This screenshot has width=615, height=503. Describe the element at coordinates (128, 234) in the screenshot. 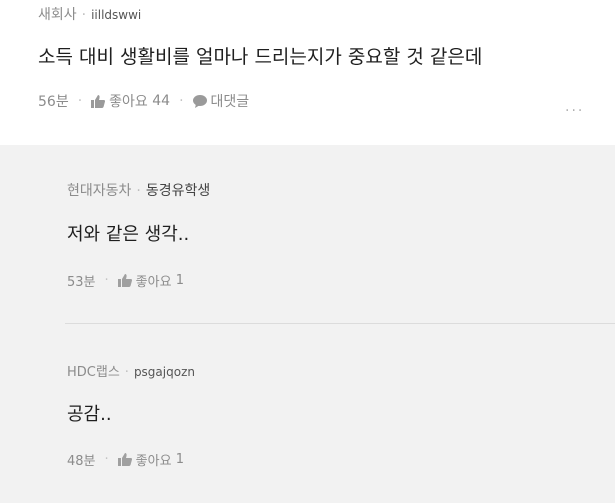

I see `reply-text: 저와 같은 생각..` at that location.